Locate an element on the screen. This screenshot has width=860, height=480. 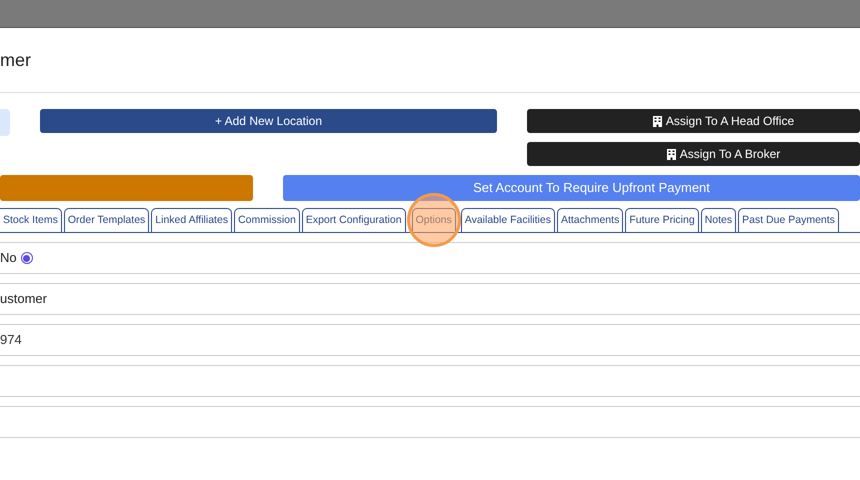
tab: Future Pricing is located at coordinates (662, 220).